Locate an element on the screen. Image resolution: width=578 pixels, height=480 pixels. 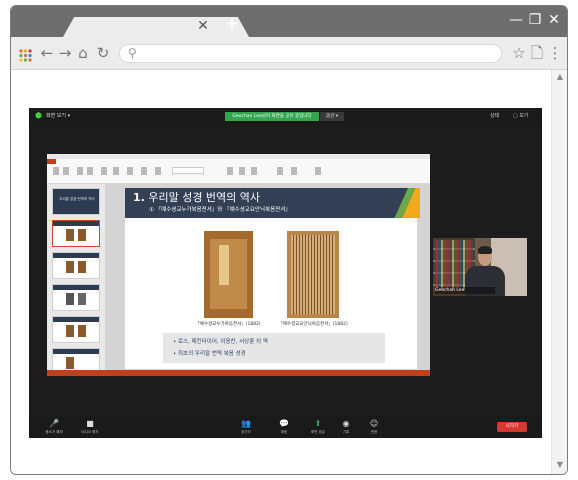
slide-title: 1. 우리말 성경 번역의 역사 is located at coordinates (258, 198).